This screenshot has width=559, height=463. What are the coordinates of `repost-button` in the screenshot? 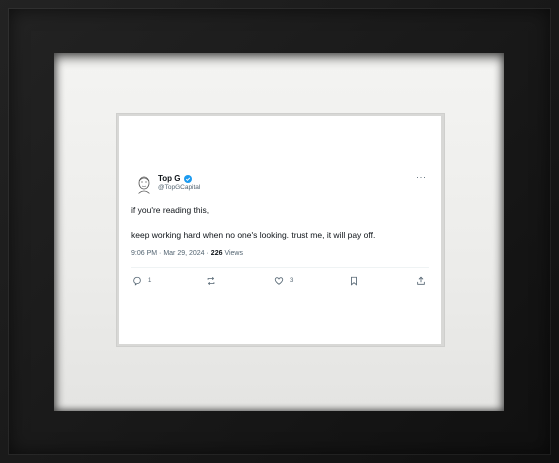 It's located at (211, 281).